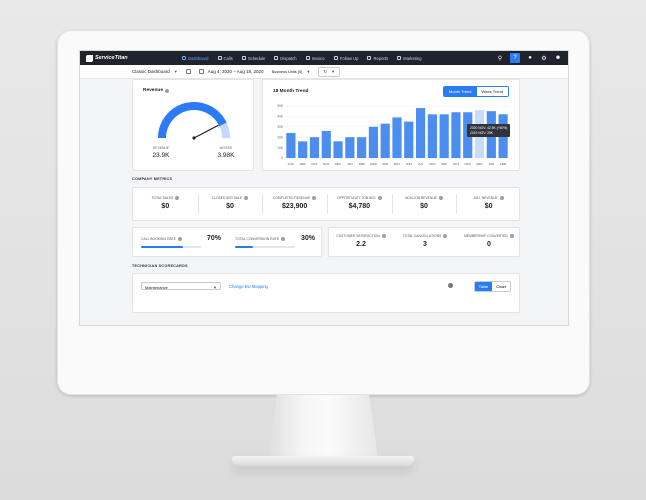  Describe the element at coordinates (486, 236) in the screenshot. I see `stat-label-text: MEMBERSHIP CONVERTED` at that location.